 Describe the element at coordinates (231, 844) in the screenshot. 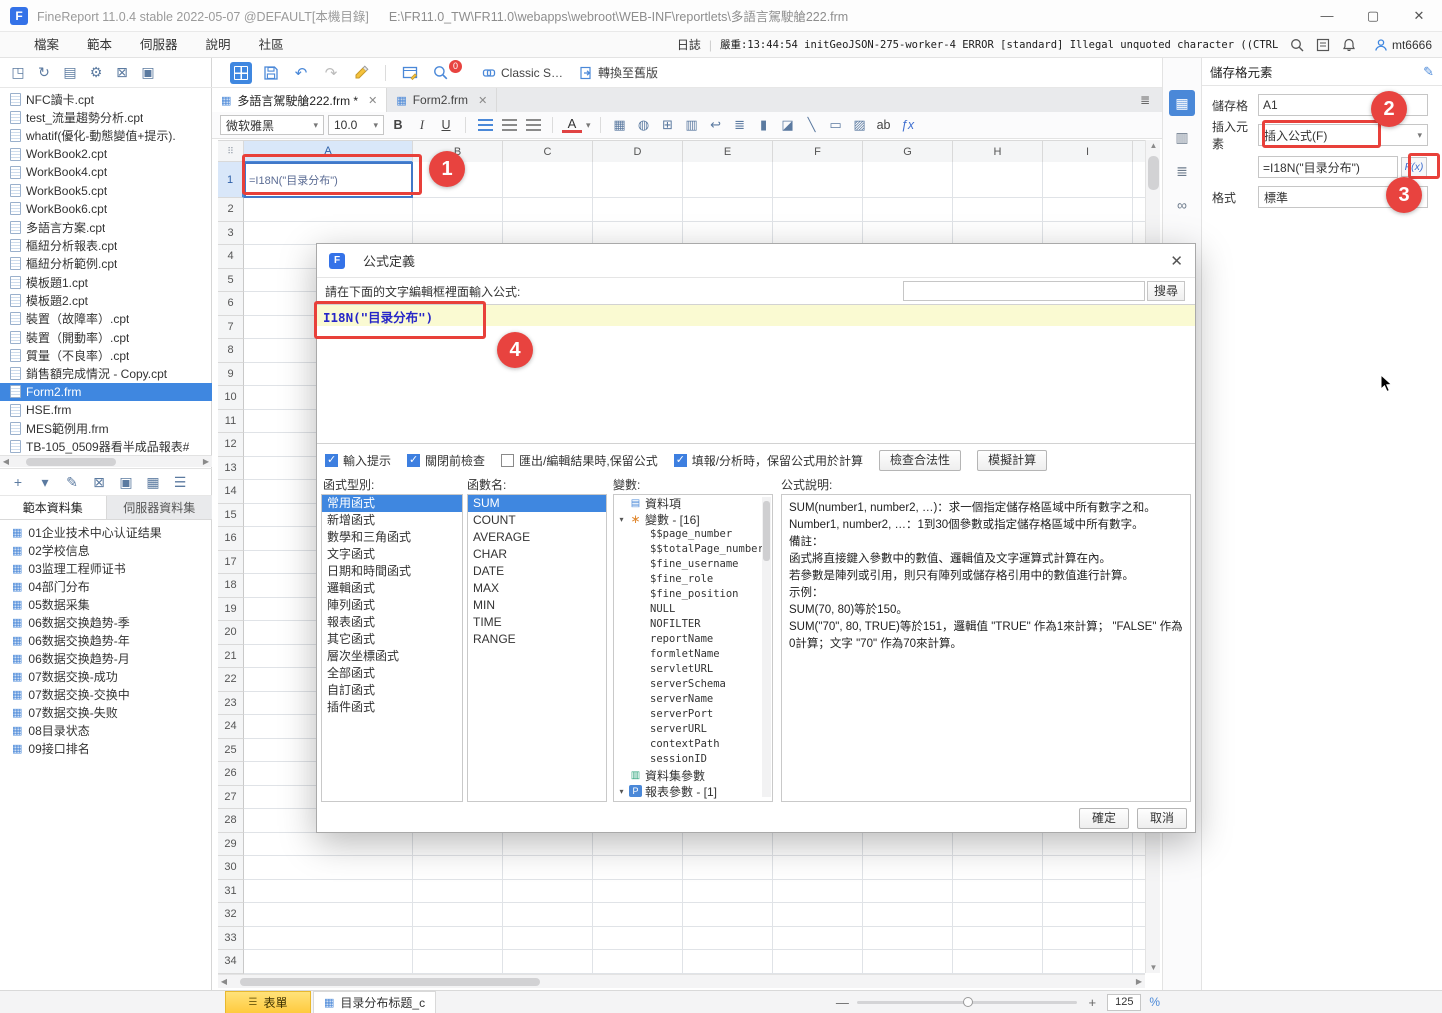

I see `row-header: 29` at that location.